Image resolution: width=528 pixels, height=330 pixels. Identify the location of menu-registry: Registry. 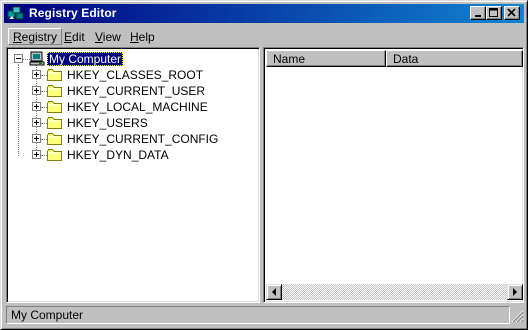
(35, 36).